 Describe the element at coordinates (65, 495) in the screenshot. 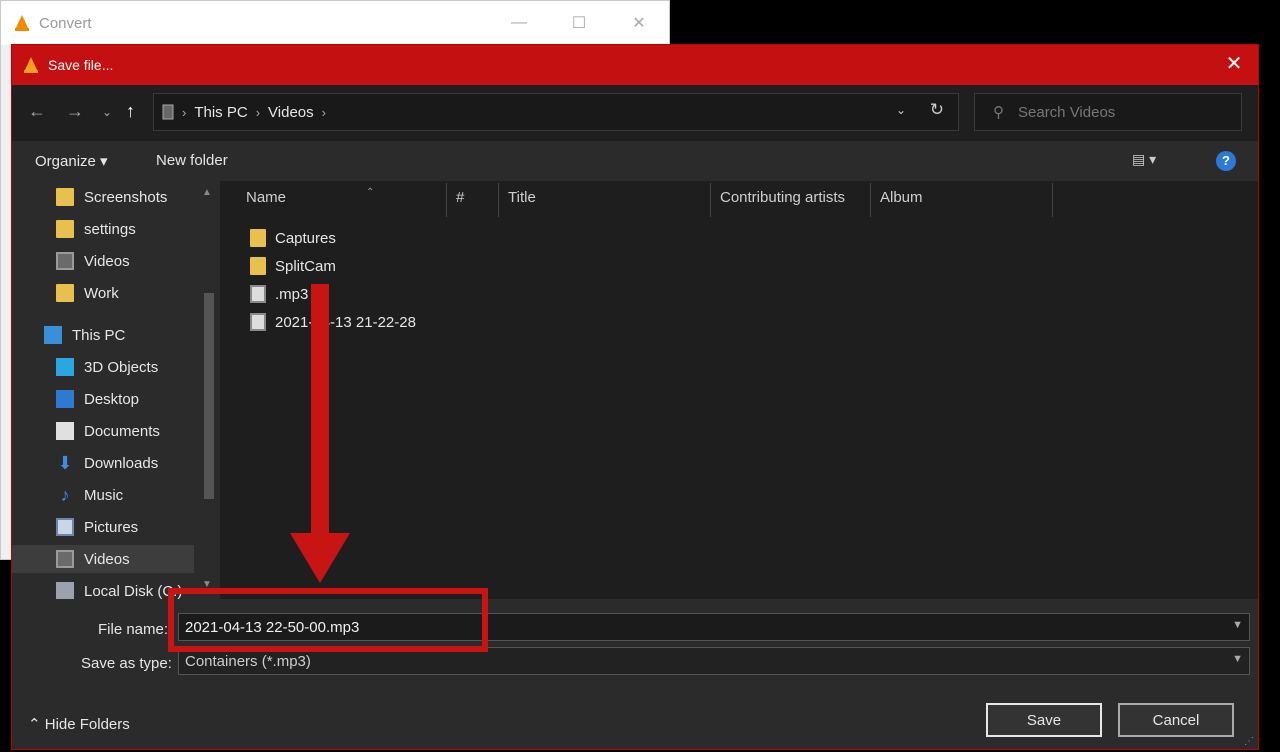

I see `music-icon: ♪` at that location.